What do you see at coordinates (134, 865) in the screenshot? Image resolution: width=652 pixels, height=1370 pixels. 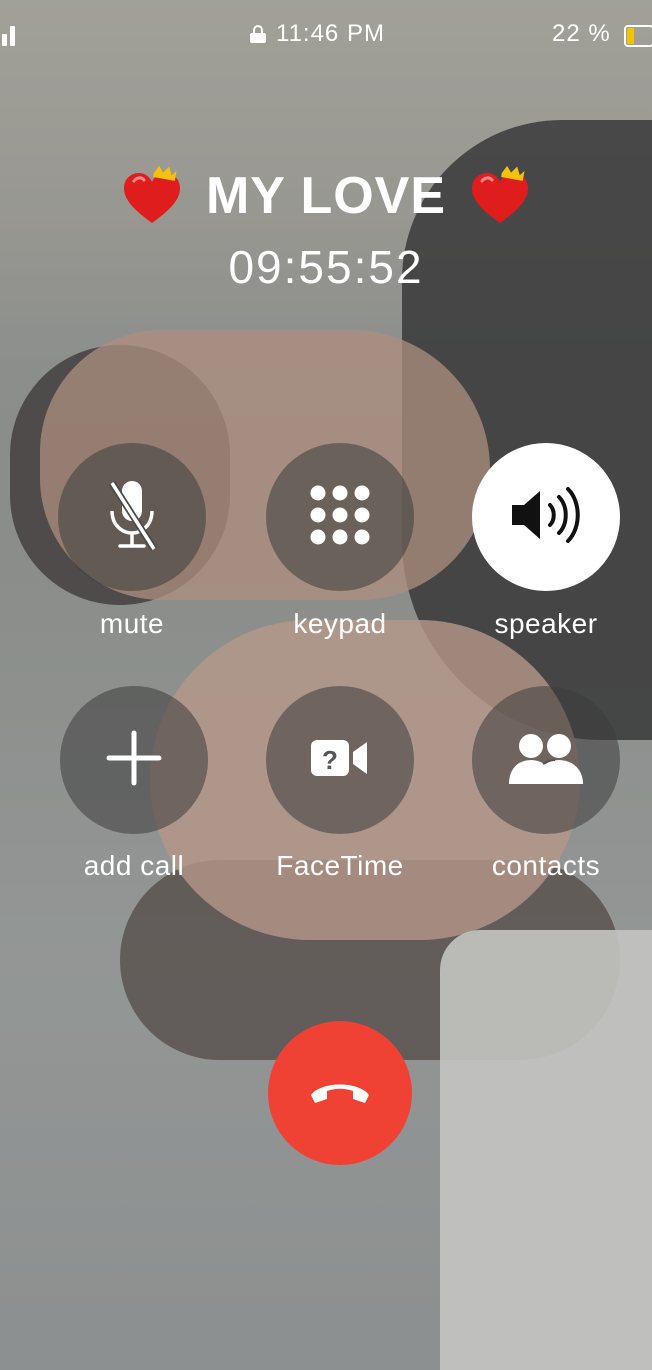 I see `add-call-label: add call` at bounding box center [134, 865].